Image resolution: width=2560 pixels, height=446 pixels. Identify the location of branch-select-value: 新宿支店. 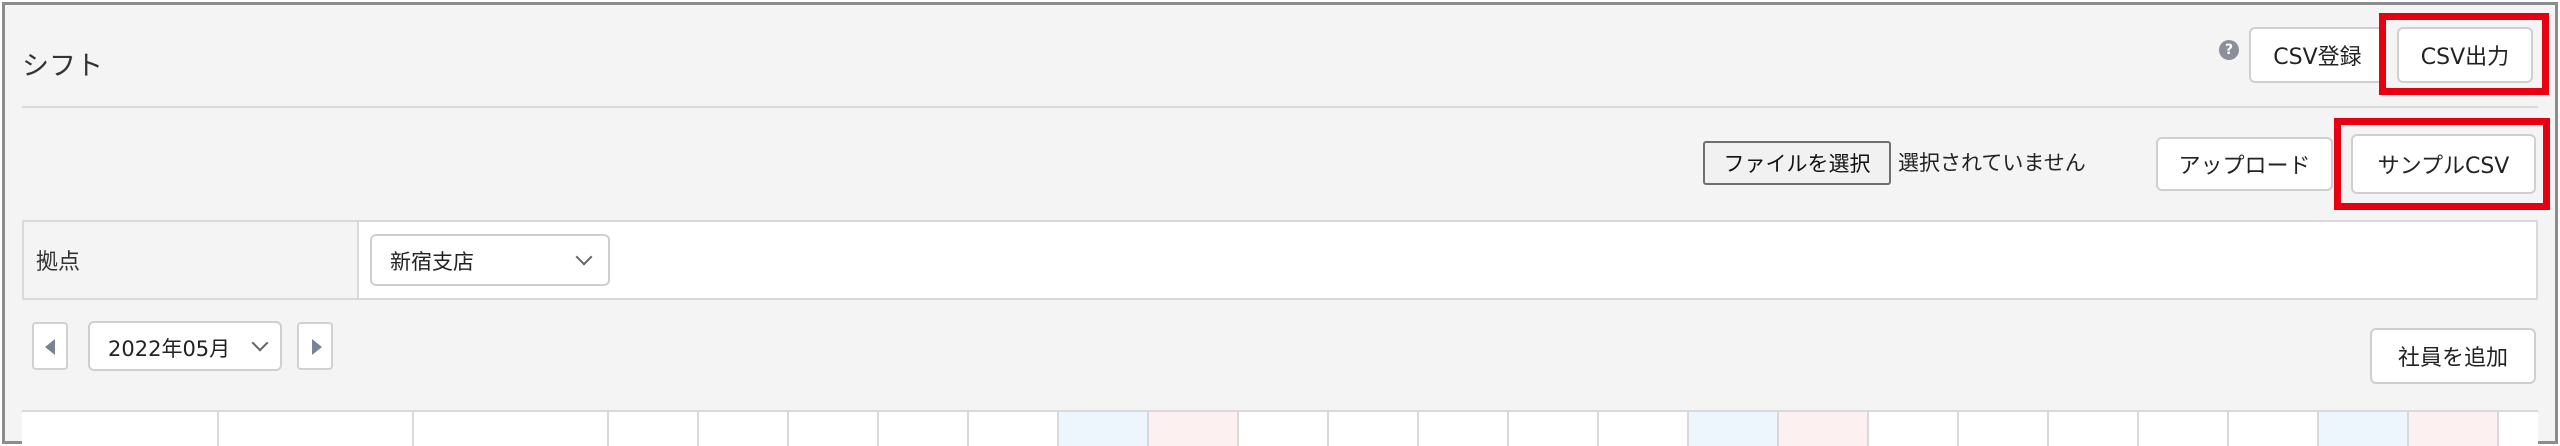
(432, 262).